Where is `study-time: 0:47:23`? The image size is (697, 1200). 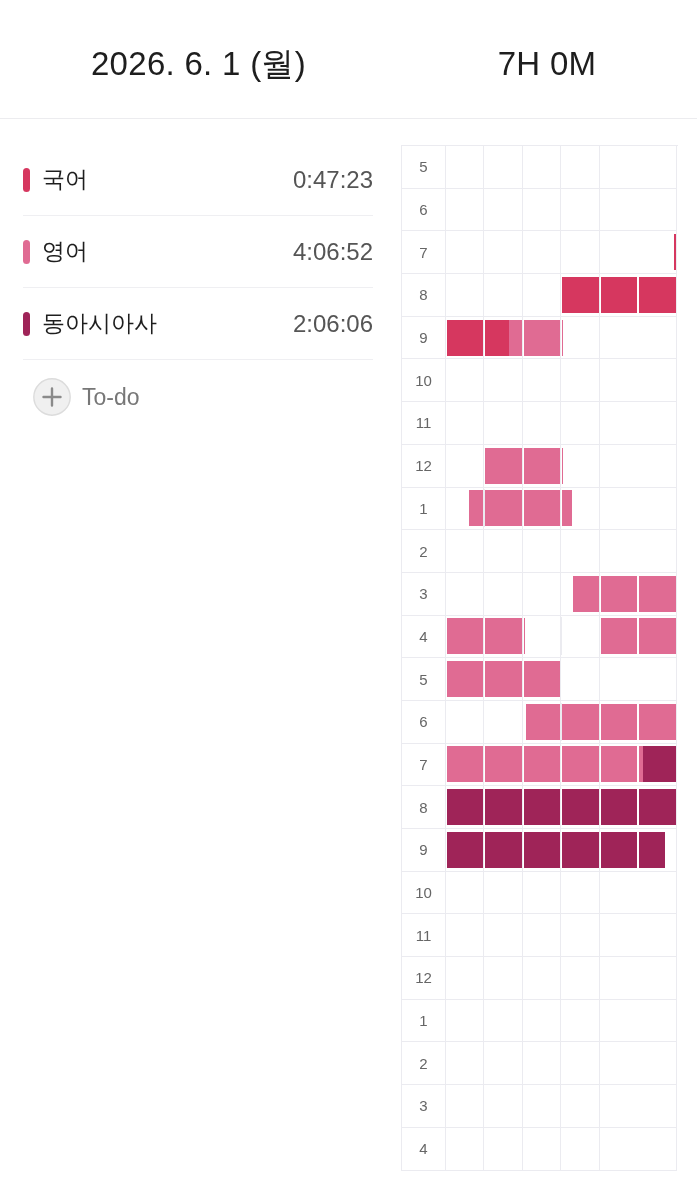
study-time: 0:47:23 is located at coordinates (332, 179).